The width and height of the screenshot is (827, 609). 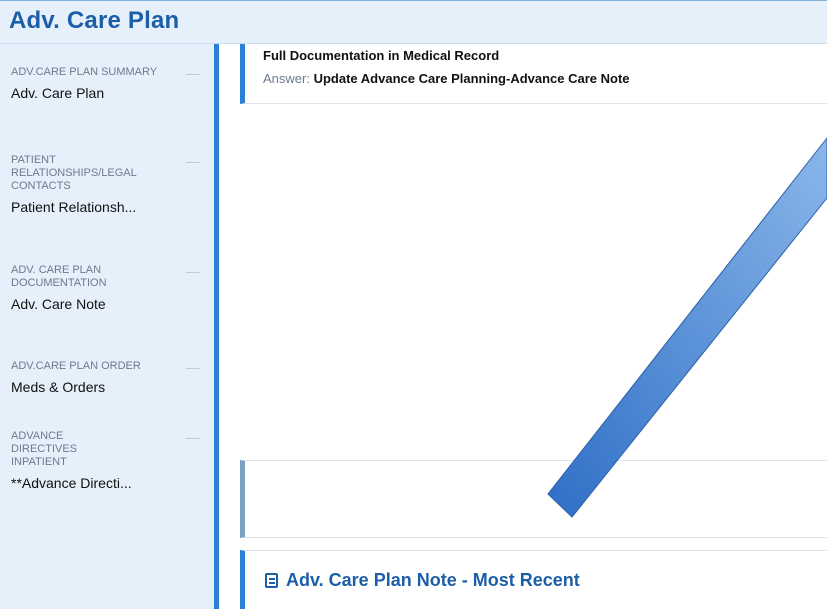 What do you see at coordinates (59, 276) in the screenshot?
I see `sidebar-section-header: Adv. Care Plan Documentation` at bounding box center [59, 276].